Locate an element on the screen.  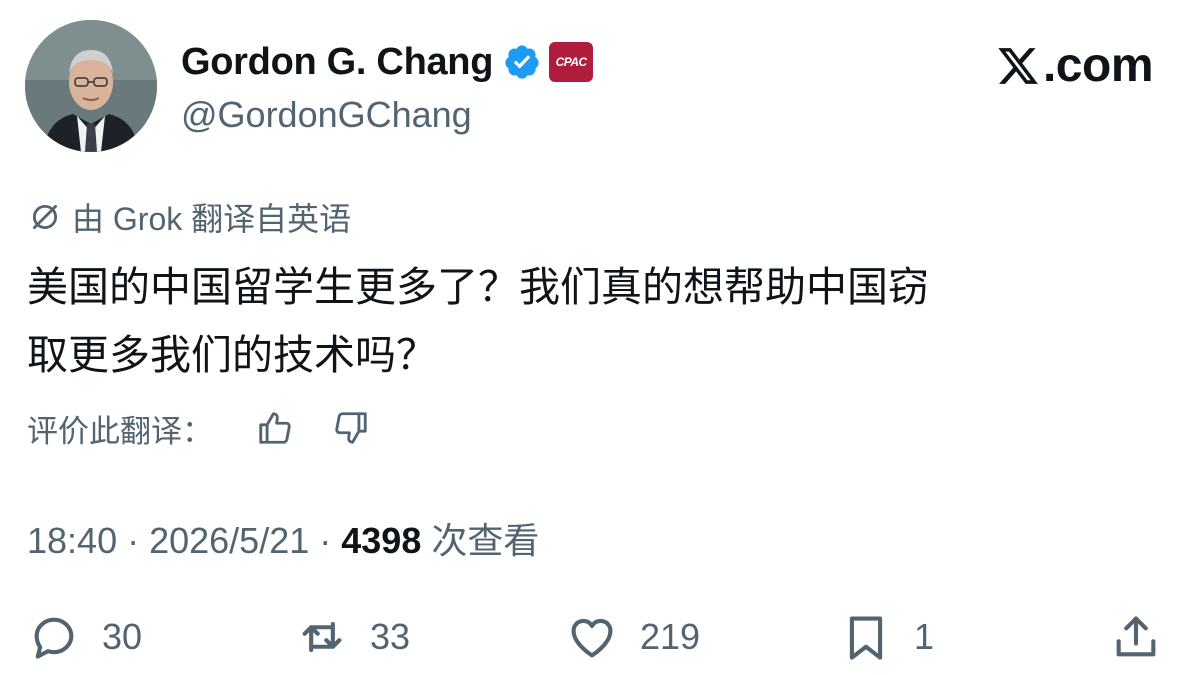
translation-note: 由 Grok 翻译自英语 is located at coordinates (189, 217).